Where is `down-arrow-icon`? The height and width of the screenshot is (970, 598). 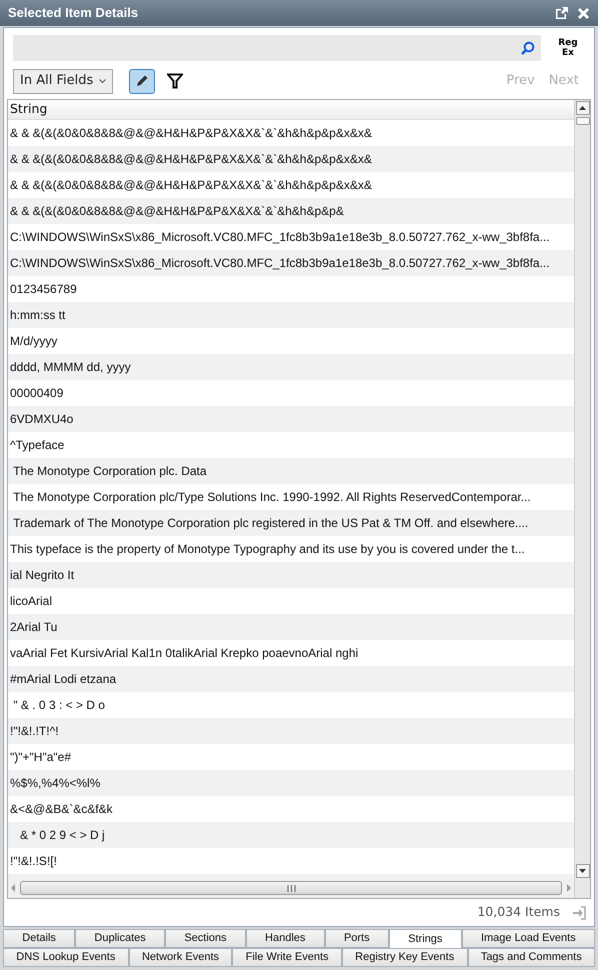
down-arrow-icon is located at coordinates (582, 871).